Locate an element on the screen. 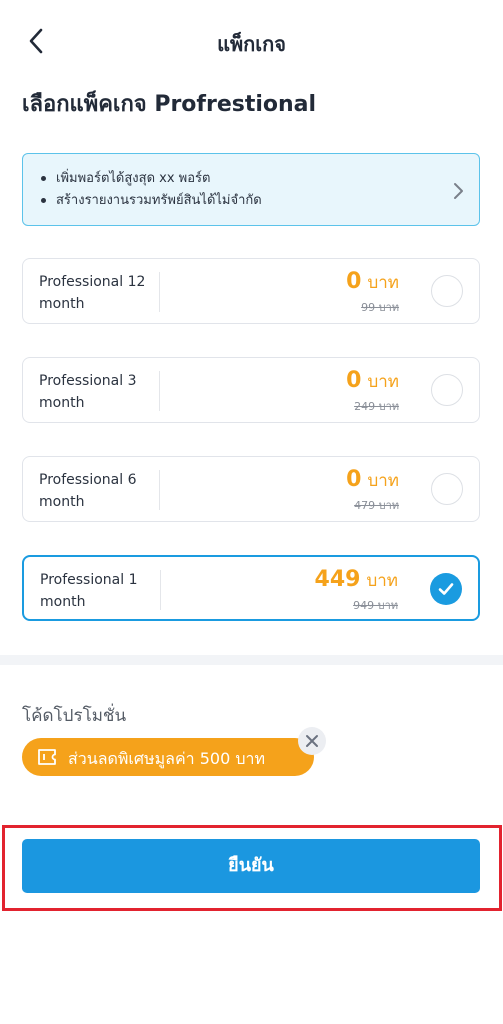  benefit-item: สร้างรายงานรวมทรัพย์สินได้ไม่จำกัด is located at coordinates (240, 201).